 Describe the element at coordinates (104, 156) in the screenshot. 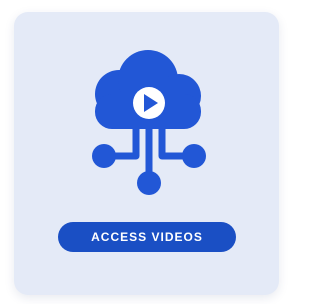

I see `node-left` at that location.